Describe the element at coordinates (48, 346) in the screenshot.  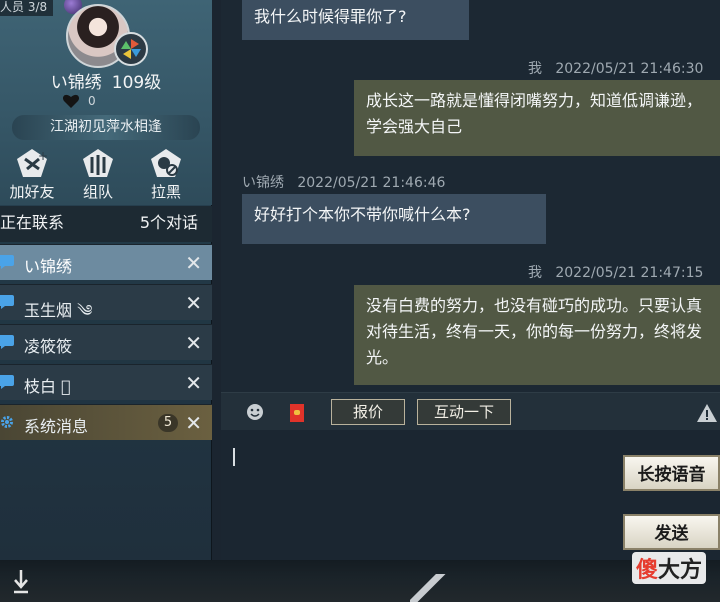
I see `conversation-name: 凌筱筱` at that location.